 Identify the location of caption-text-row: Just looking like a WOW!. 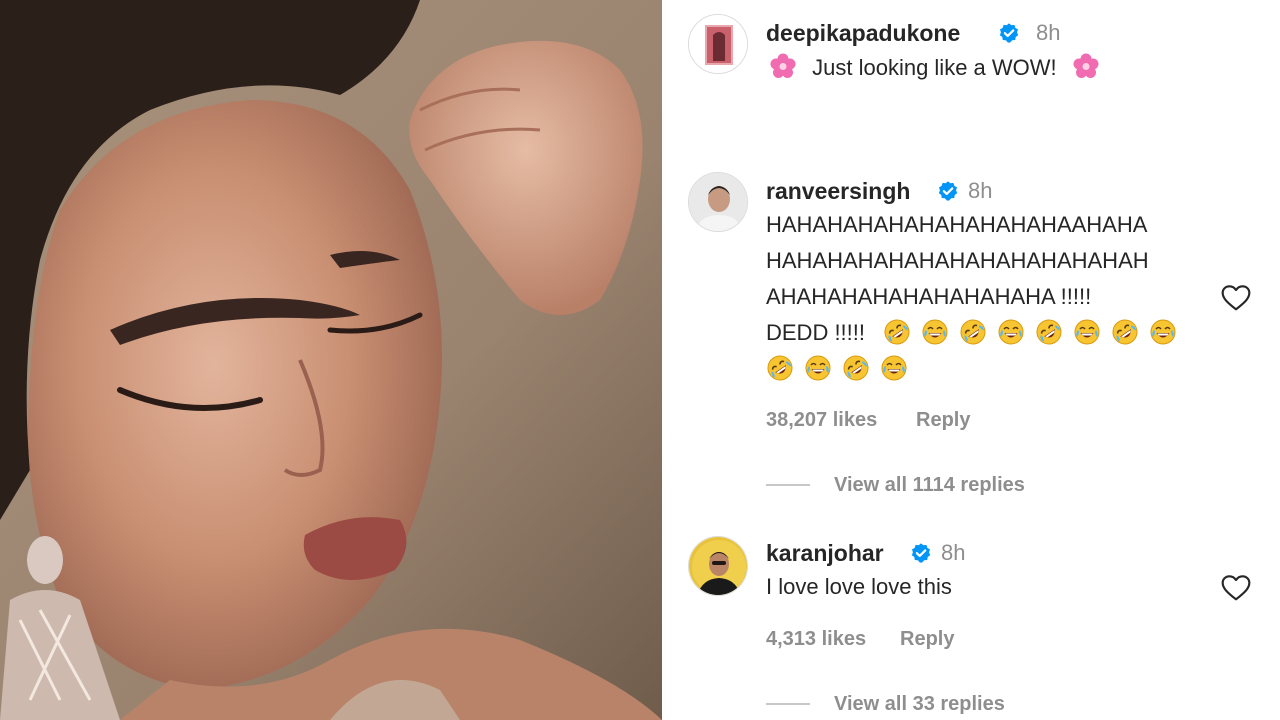
(934, 68).